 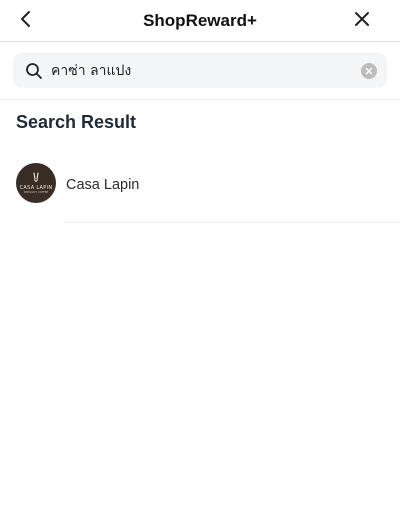 What do you see at coordinates (103, 185) in the screenshot?
I see `result-name: Casa Lapin` at bounding box center [103, 185].